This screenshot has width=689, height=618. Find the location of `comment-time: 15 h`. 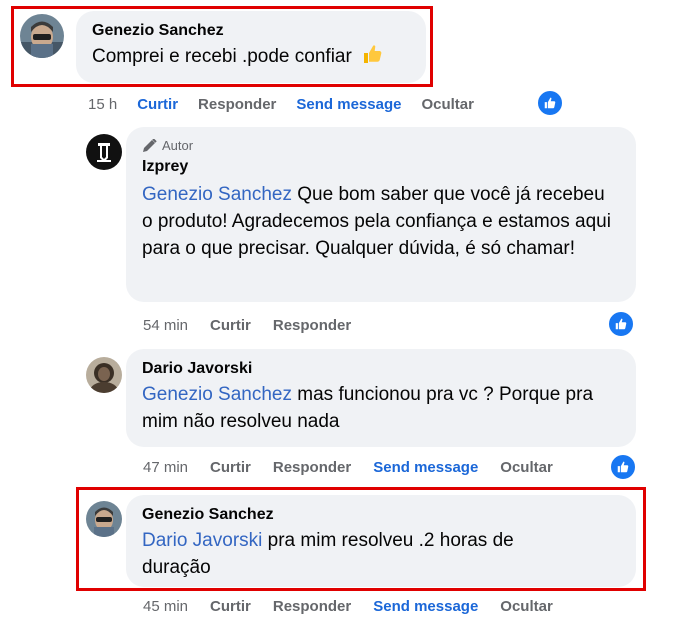

comment-time: 15 h is located at coordinates (102, 104).